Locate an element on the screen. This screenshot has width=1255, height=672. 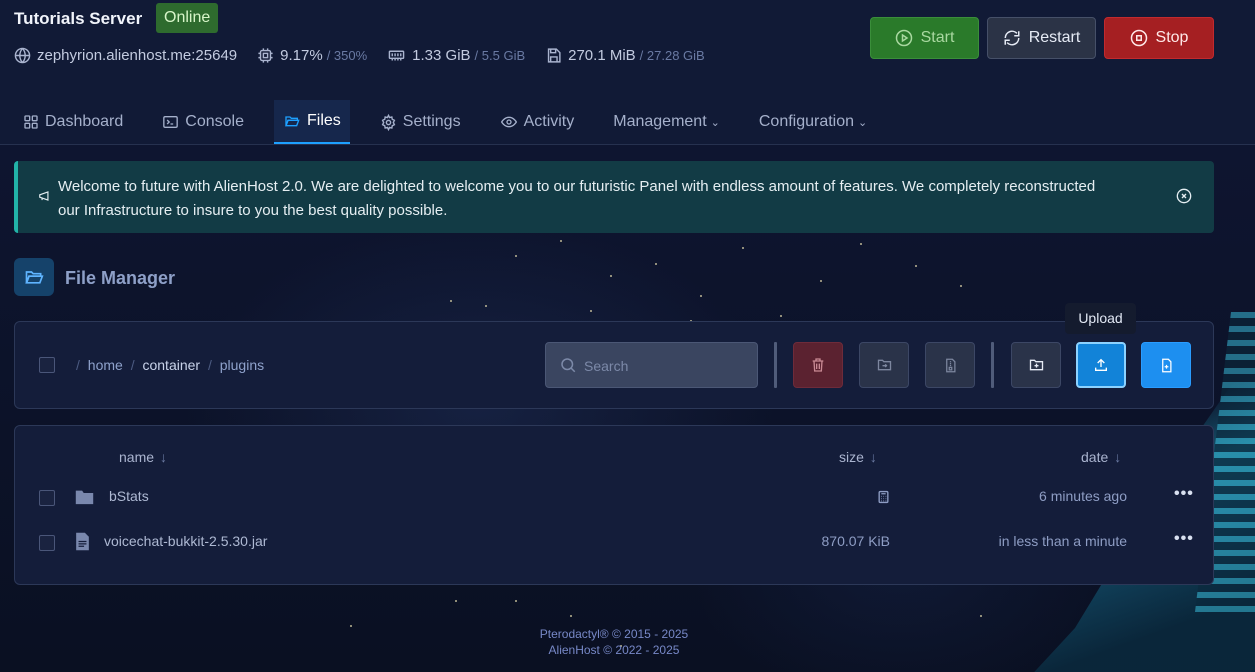
cpu-icon is located at coordinates (265, 55).